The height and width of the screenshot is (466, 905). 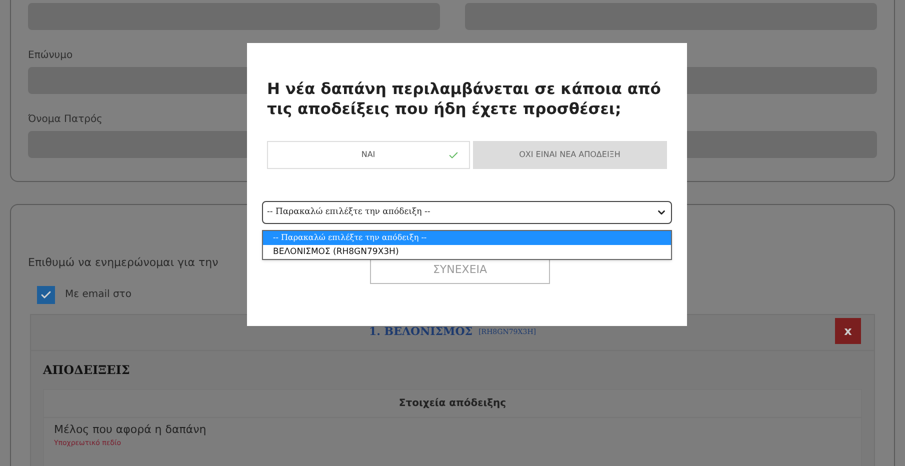 What do you see at coordinates (98, 295) in the screenshot?
I see `email-option-label: Με email στο` at bounding box center [98, 295].